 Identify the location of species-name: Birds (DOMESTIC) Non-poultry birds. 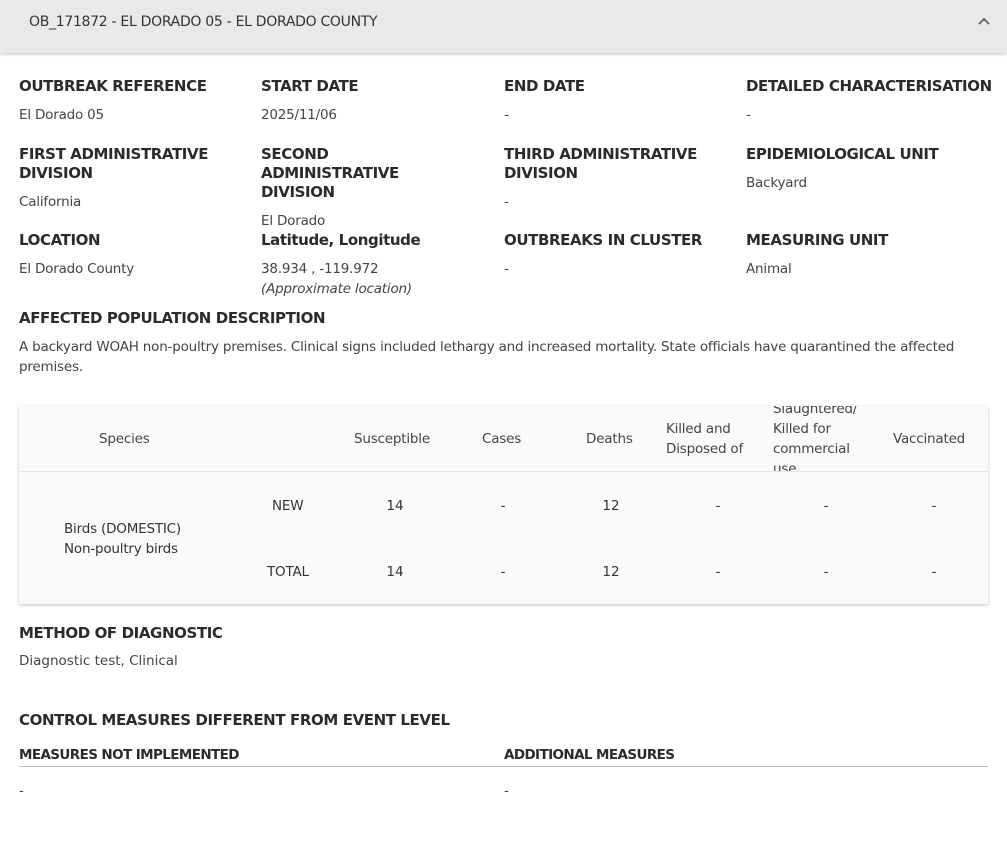
(122, 539).